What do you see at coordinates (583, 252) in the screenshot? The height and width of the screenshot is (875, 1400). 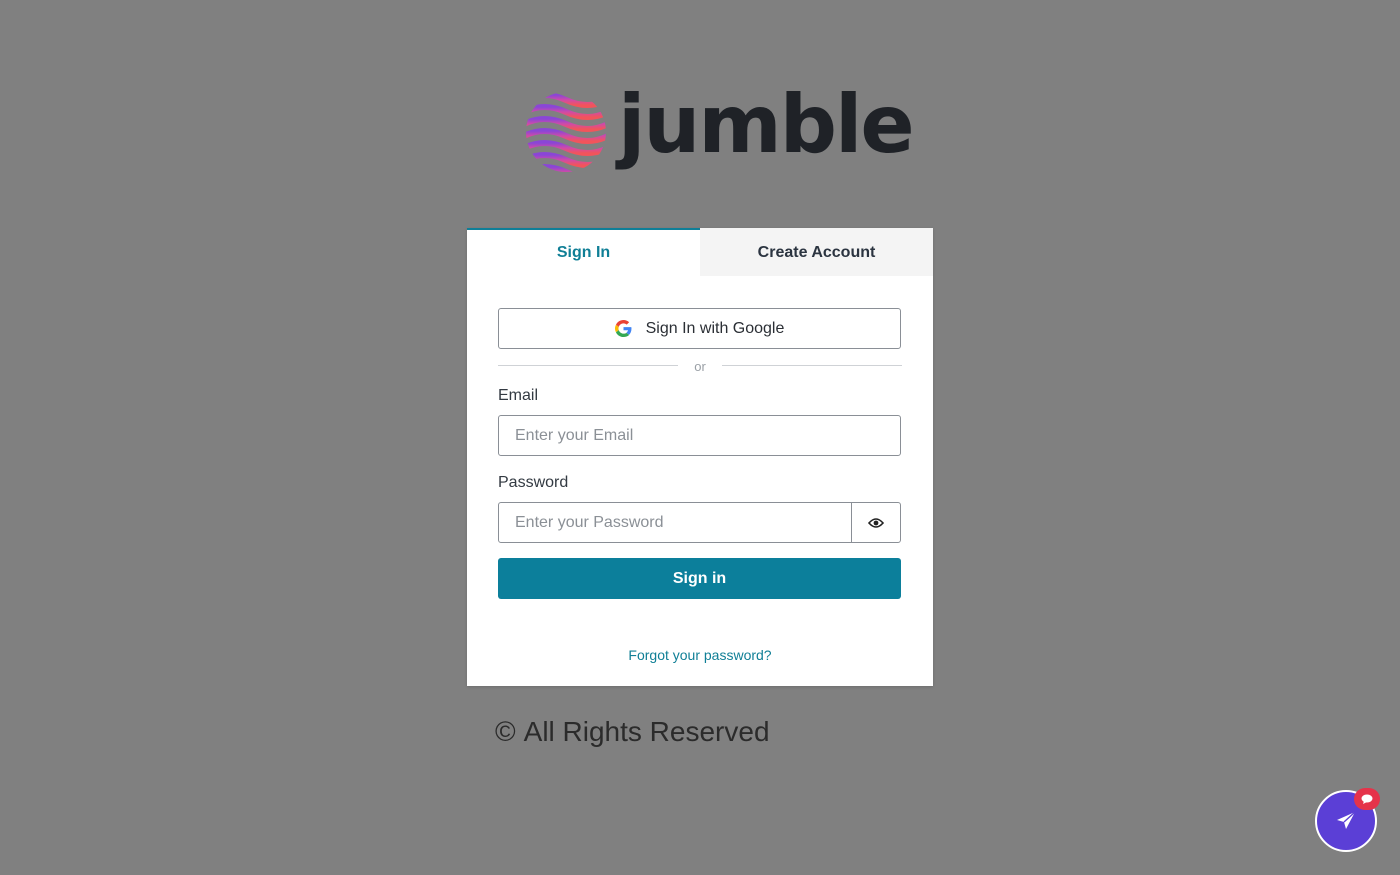 I see `tab-sign-in: Sign In` at bounding box center [583, 252].